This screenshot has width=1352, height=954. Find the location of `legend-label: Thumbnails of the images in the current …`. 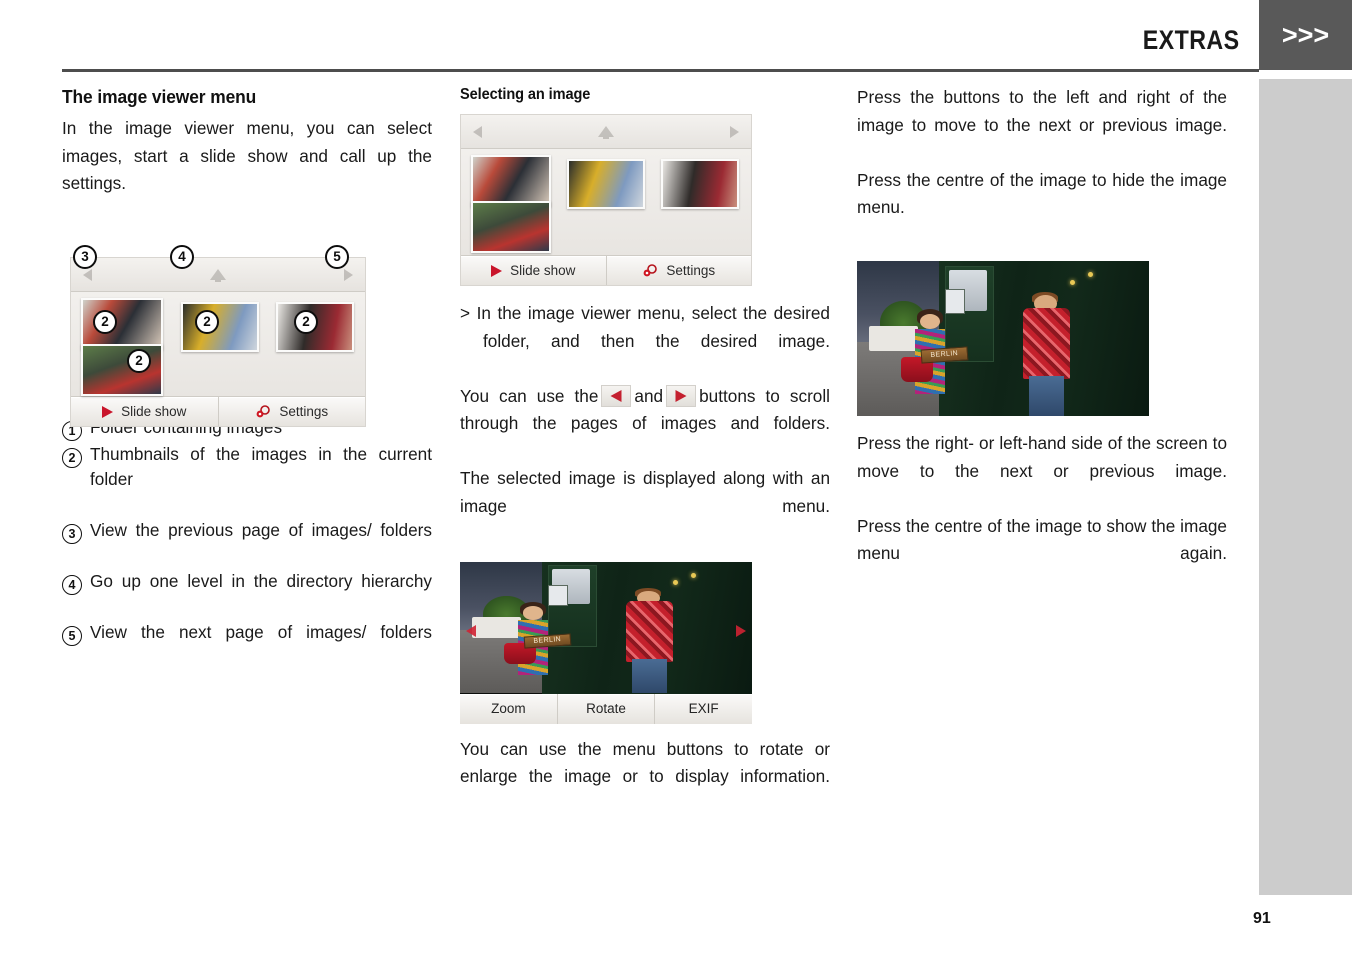

legend-label: Thumbnails of the images in the current … is located at coordinates (261, 466).